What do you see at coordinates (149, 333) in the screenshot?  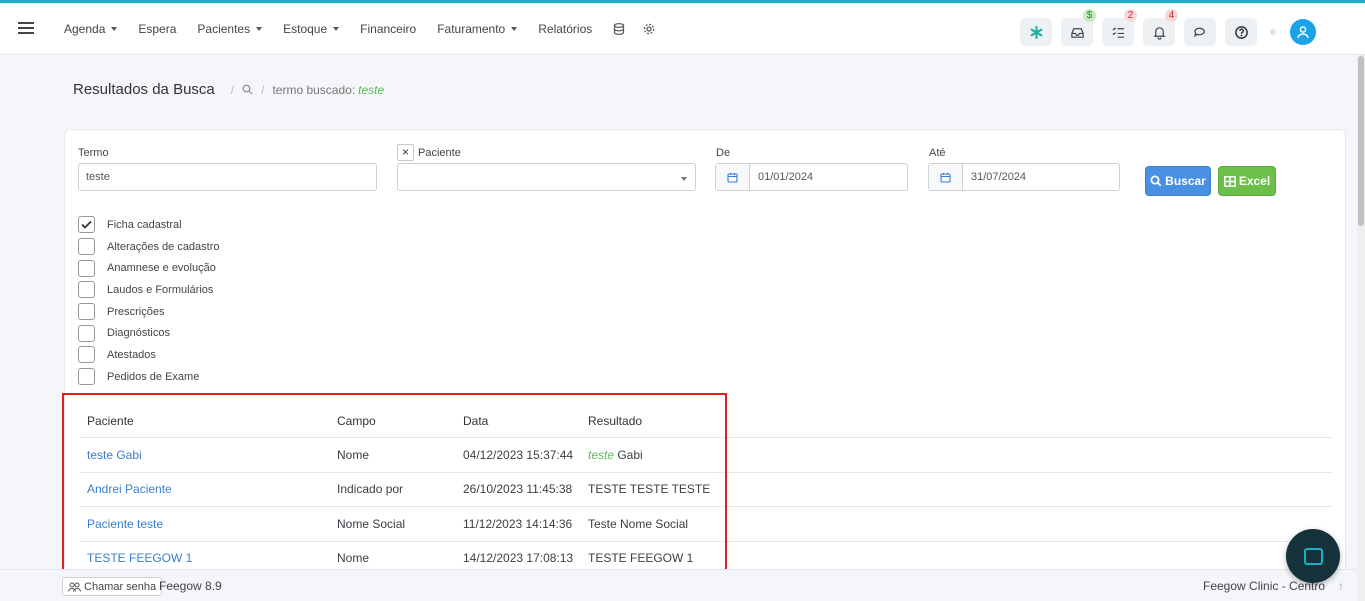 I see `checkbox-diagnosticos: Diagnósticos` at bounding box center [149, 333].